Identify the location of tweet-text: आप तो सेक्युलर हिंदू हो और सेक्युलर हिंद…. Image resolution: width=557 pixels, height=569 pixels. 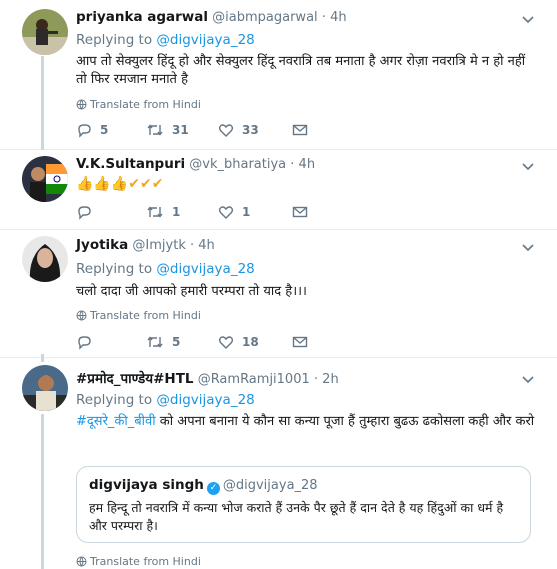
(301, 70).